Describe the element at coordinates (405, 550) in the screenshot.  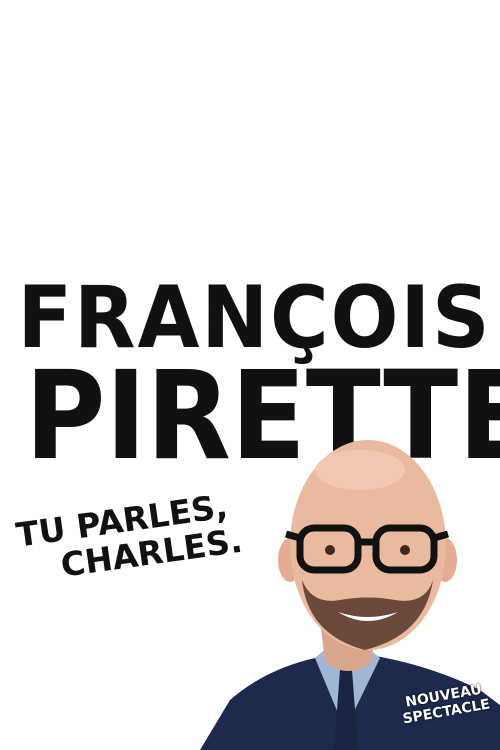
I see `right-eye` at that location.